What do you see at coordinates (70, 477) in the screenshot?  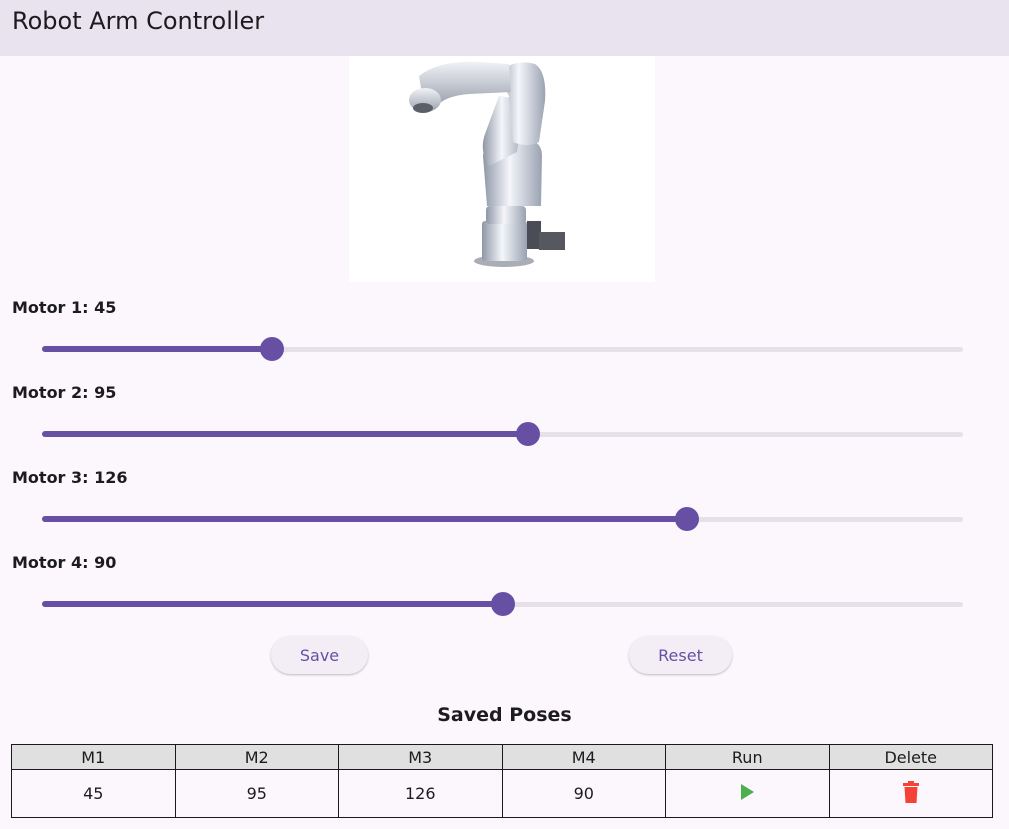 I see `motor-3-label: Motor 3: 126` at bounding box center [70, 477].